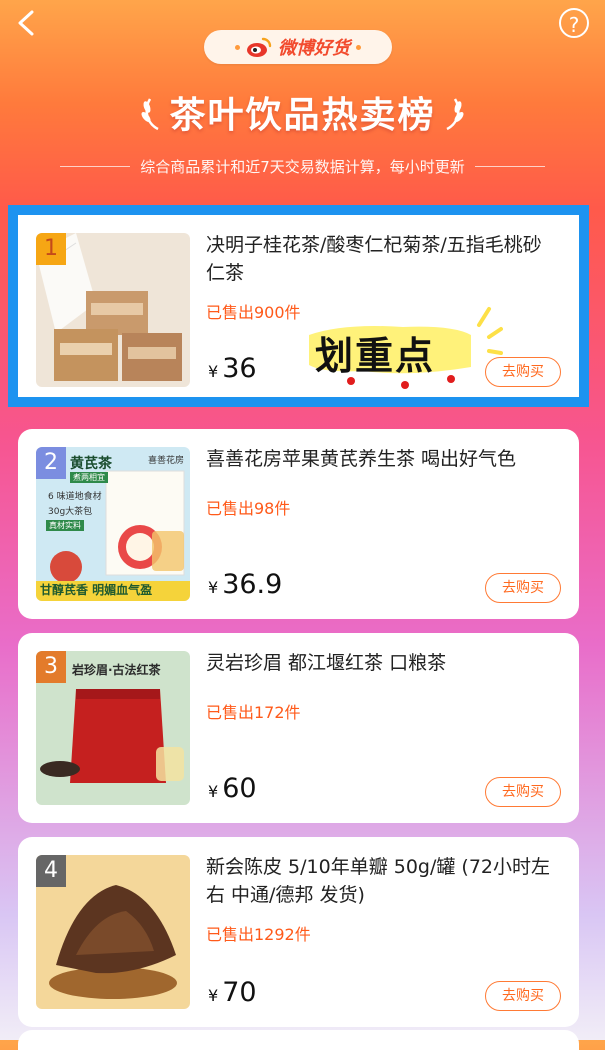 Image resolution: width=605 pixels, height=1050 pixels. Describe the element at coordinates (253, 712) in the screenshot. I see `sold-count: 已售出172件` at that location.